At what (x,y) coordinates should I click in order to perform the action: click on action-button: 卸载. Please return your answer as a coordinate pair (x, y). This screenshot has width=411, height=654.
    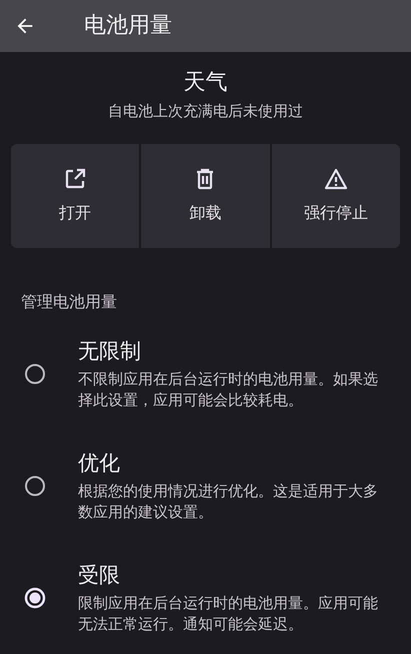
    Looking at the image, I should click on (205, 196).